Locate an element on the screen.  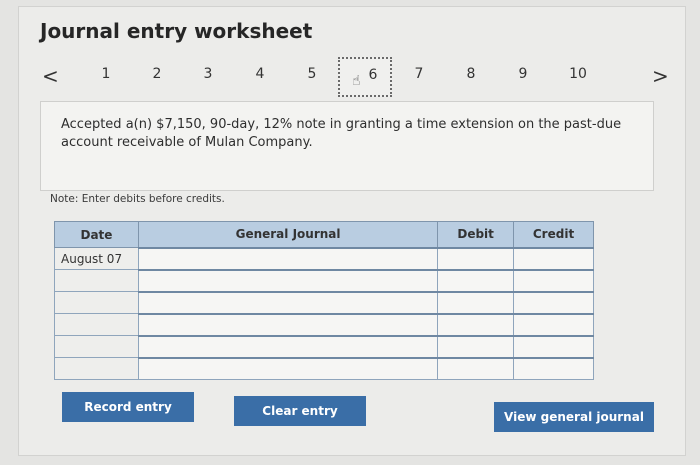
table-row: August 07 is located at coordinates (324, 258).